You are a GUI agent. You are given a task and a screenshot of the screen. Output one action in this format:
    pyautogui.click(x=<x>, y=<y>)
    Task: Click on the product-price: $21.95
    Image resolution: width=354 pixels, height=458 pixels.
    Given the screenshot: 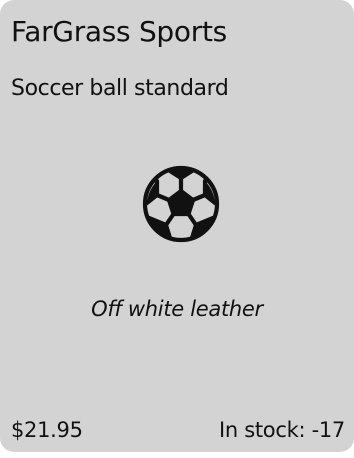 What is the action you would take?
    pyautogui.click(x=47, y=430)
    